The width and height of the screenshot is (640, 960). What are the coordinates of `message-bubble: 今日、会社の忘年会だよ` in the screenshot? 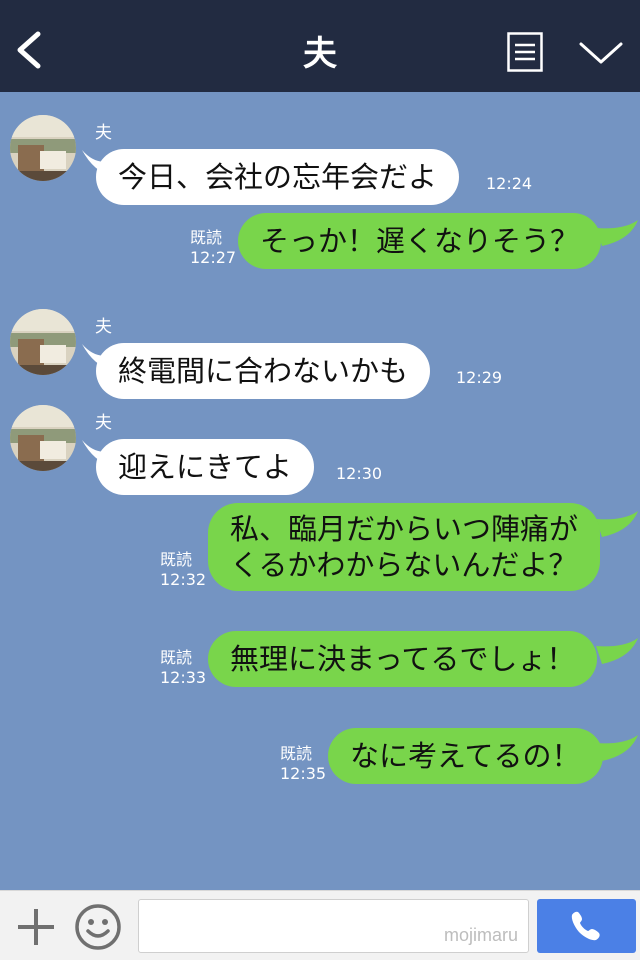 It's located at (278, 177).